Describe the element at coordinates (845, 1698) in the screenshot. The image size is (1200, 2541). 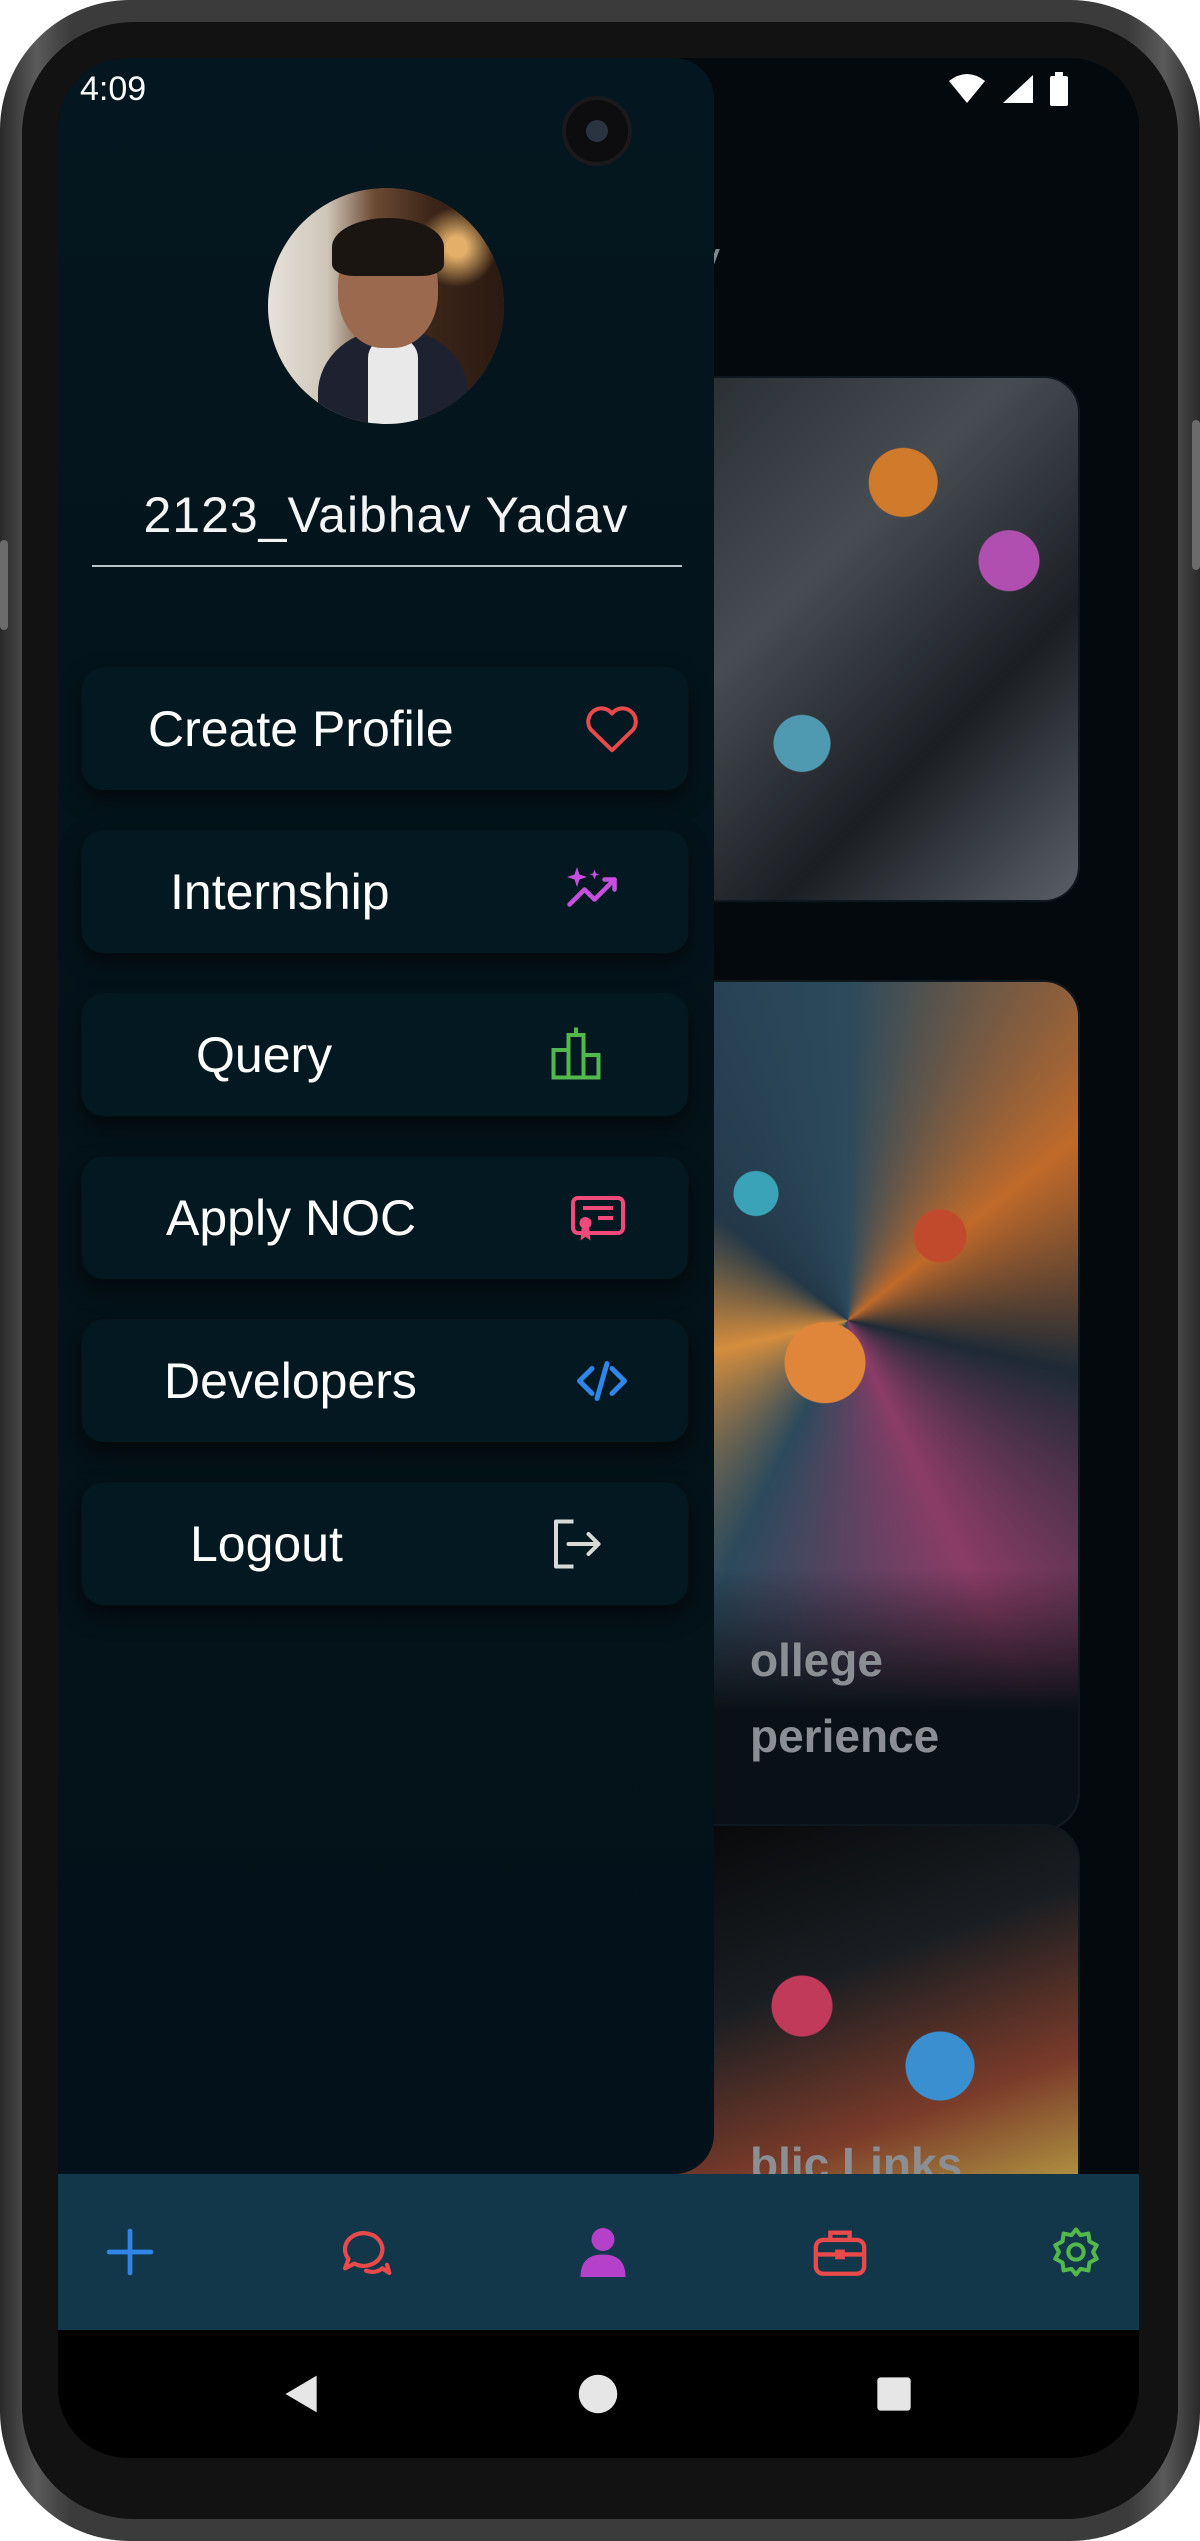
I see `card-title: ollege perience` at that location.